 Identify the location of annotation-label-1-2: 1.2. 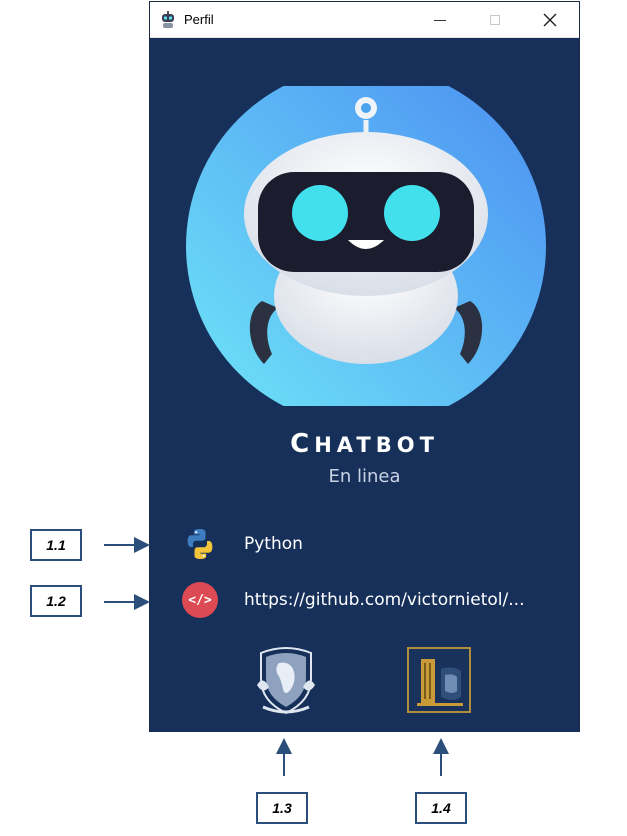
(56, 601).